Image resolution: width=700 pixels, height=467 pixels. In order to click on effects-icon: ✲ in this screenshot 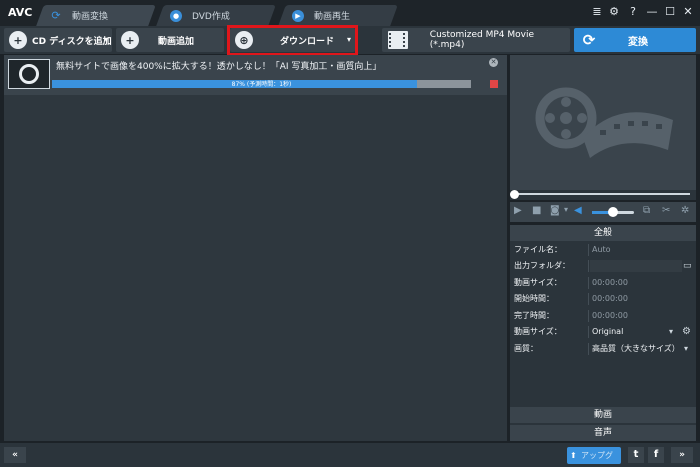, I will do `click(685, 210)`.